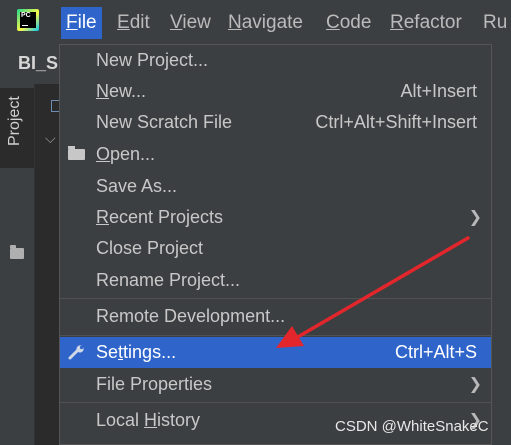 The height and width of the screenshot is (445, 511). I want to click on wrench-icon, so click(76, 352).